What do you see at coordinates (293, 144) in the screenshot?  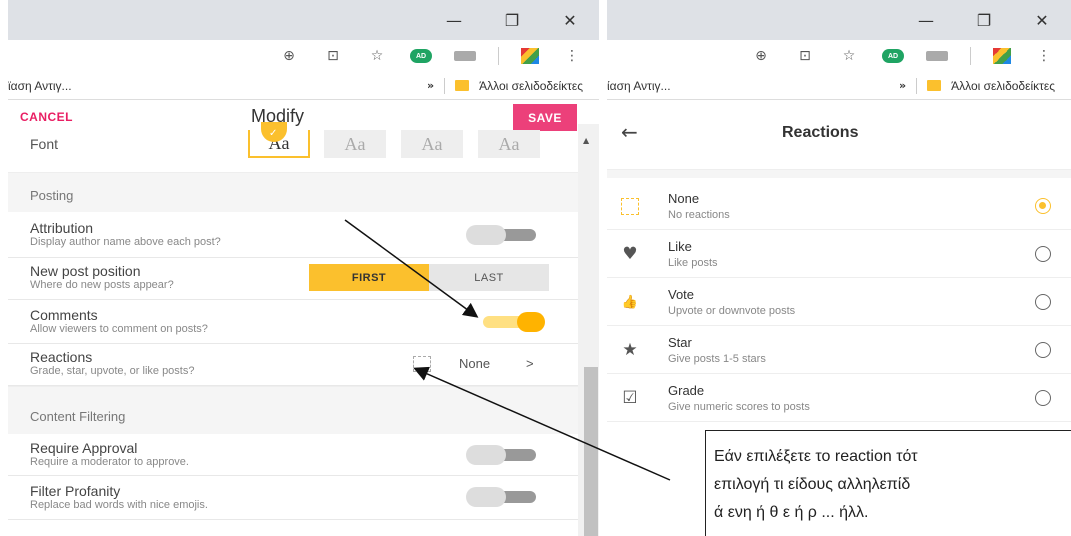 I see `font-row: Font Aa ✓ Aa Aa Aa` at bounding box center [293, 144].